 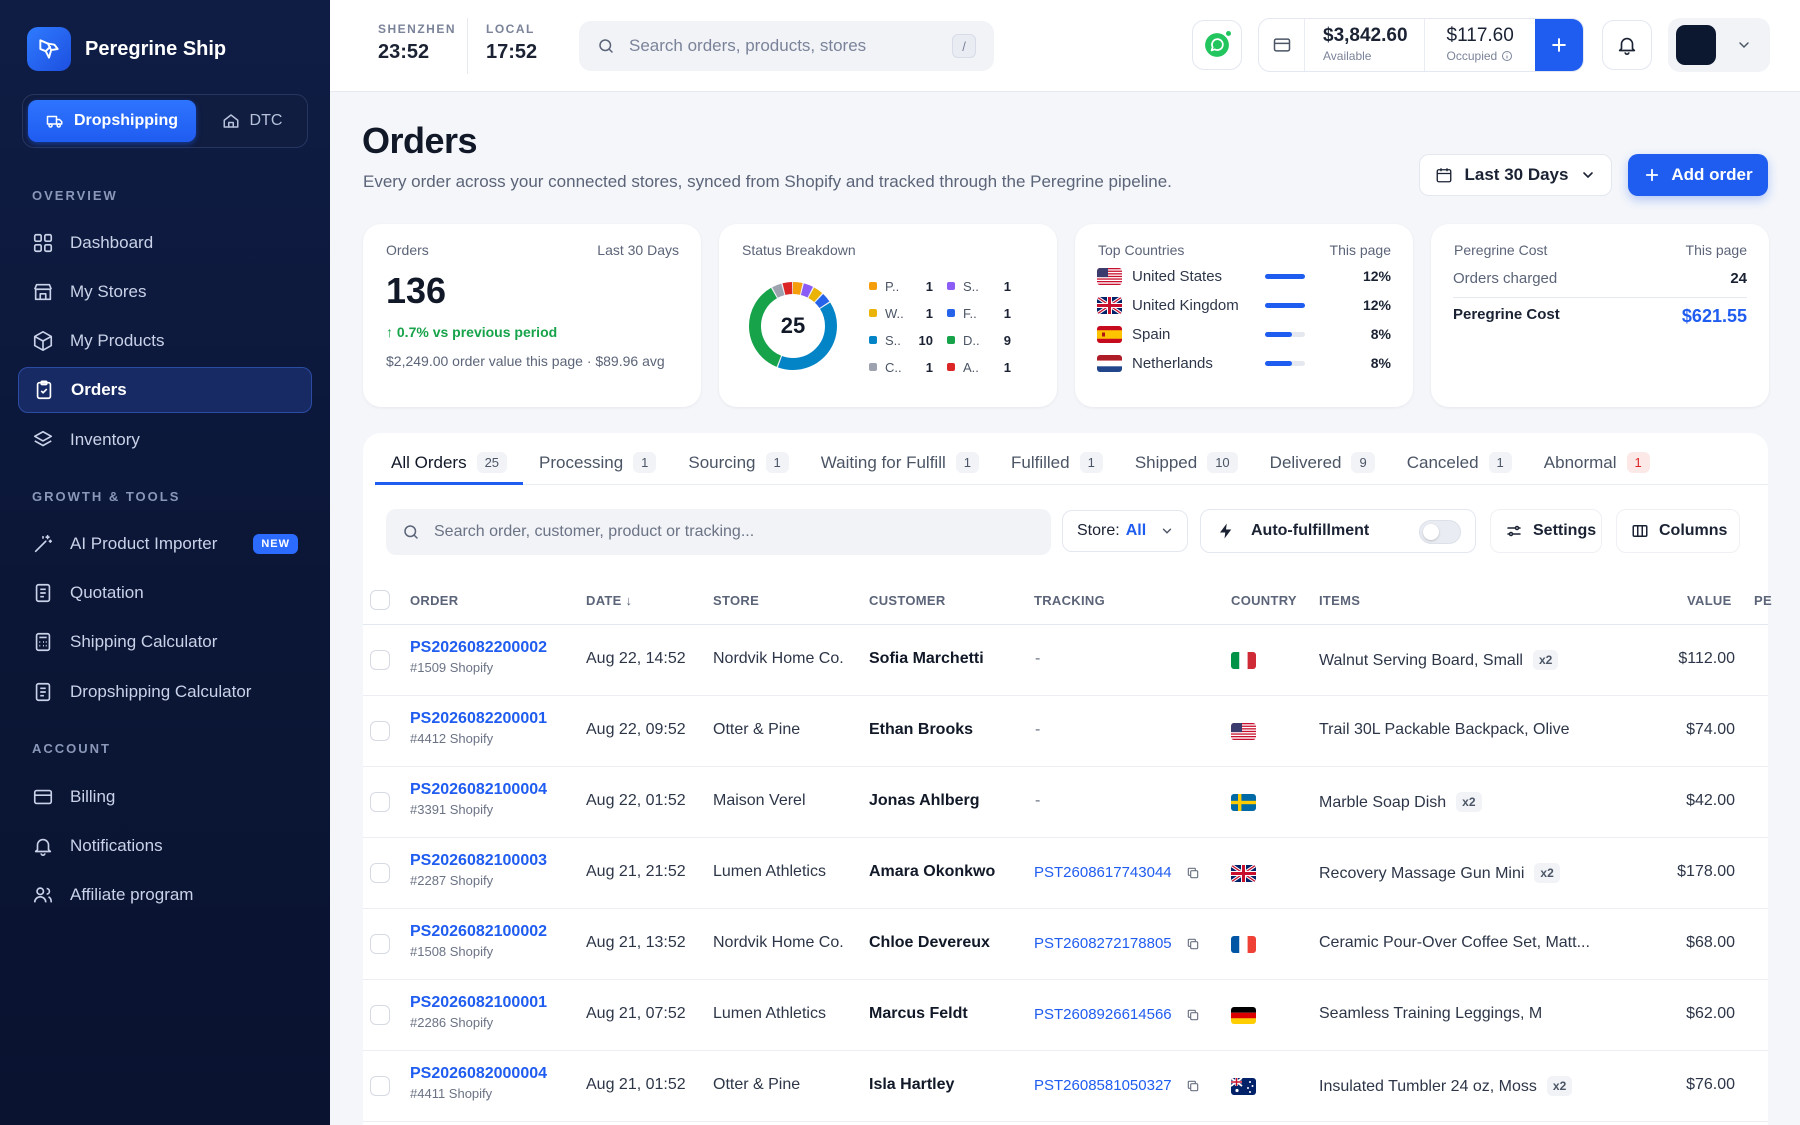 What do you see at coordinates (404, 52) in the screenshot?
I see `clock-time: 23:52` at bounding box center [404, 52].